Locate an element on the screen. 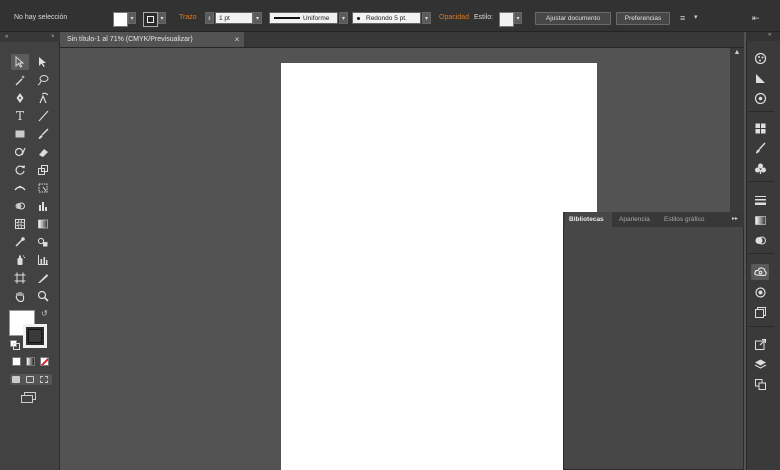 The width and height of the screenshot is (780, 470). close-document-icon: × is located at coordinates (237, 39).